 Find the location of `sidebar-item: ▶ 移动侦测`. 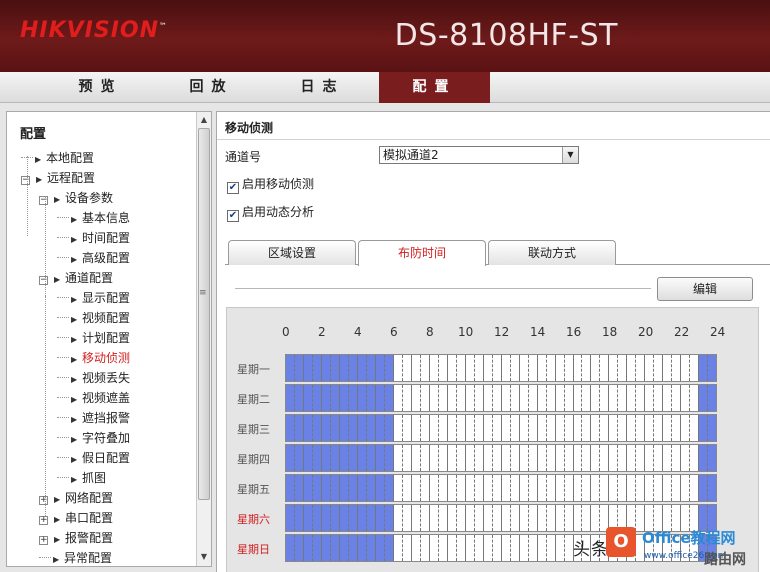

sidebar-item: ▶ 移动侦测 is located at coordinates (93, 358).